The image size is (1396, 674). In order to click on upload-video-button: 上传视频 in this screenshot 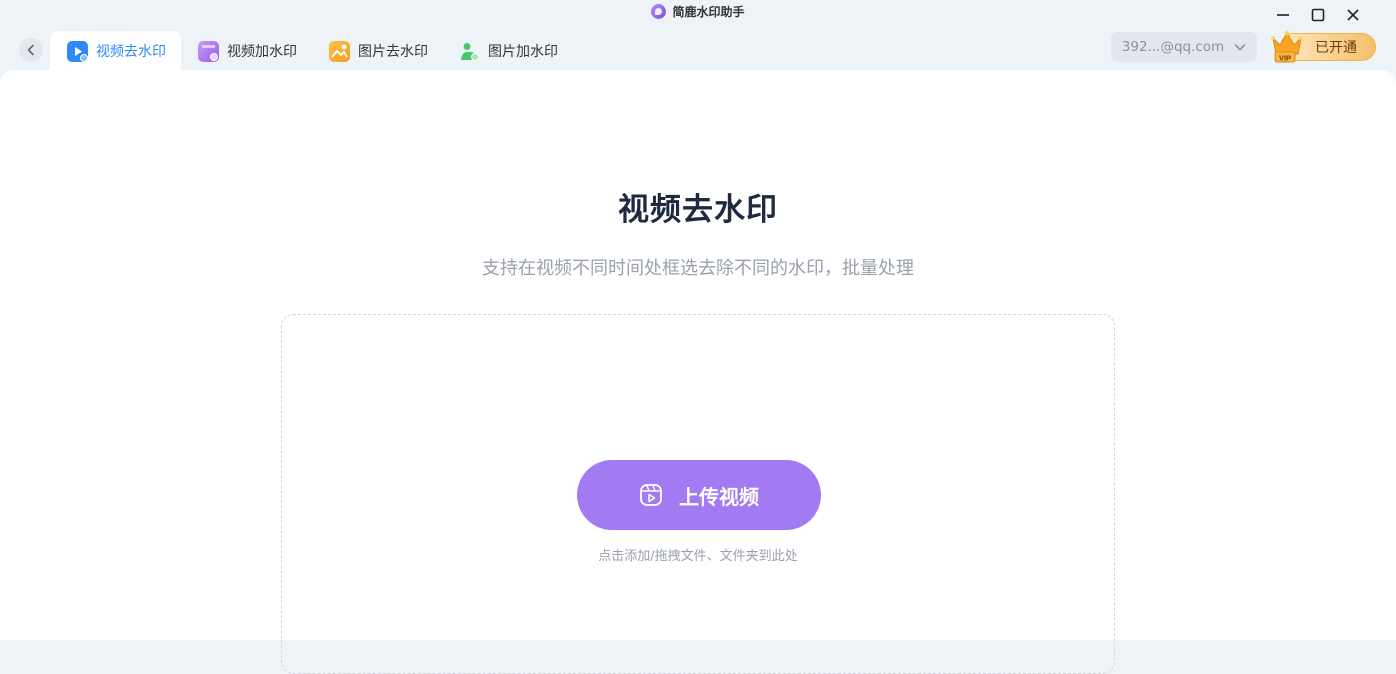, I will do `click(699, 495)`.